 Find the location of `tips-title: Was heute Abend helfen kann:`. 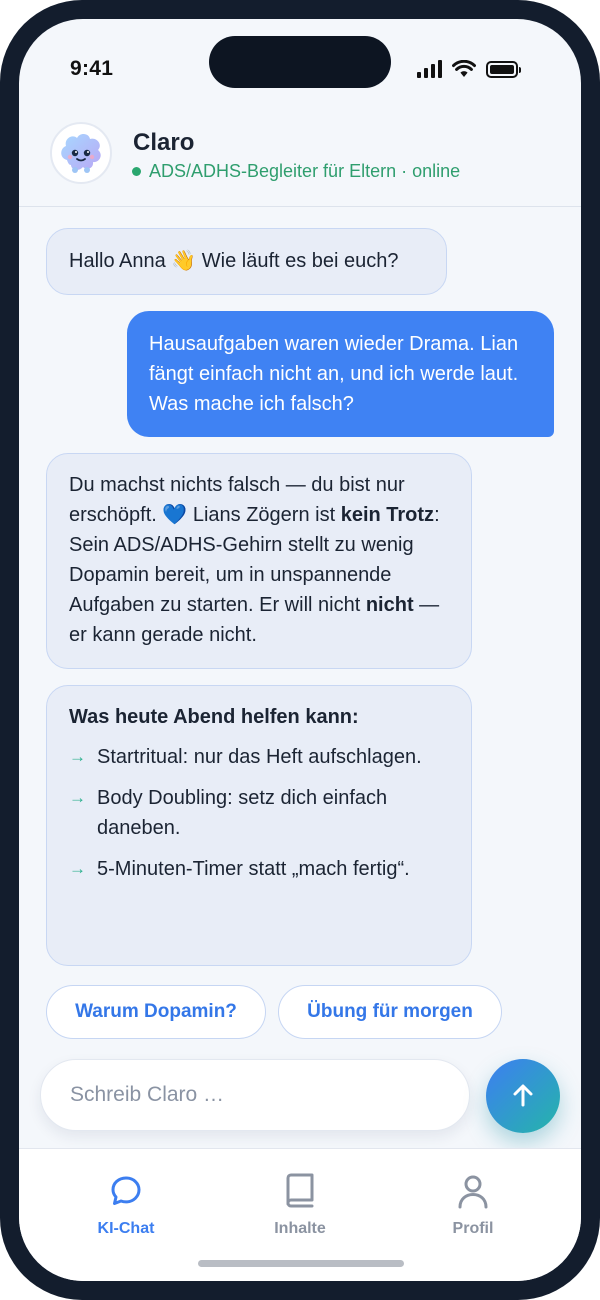

tips-title: Was heute Abend helfen kann: is located at coordinates (214, 717).